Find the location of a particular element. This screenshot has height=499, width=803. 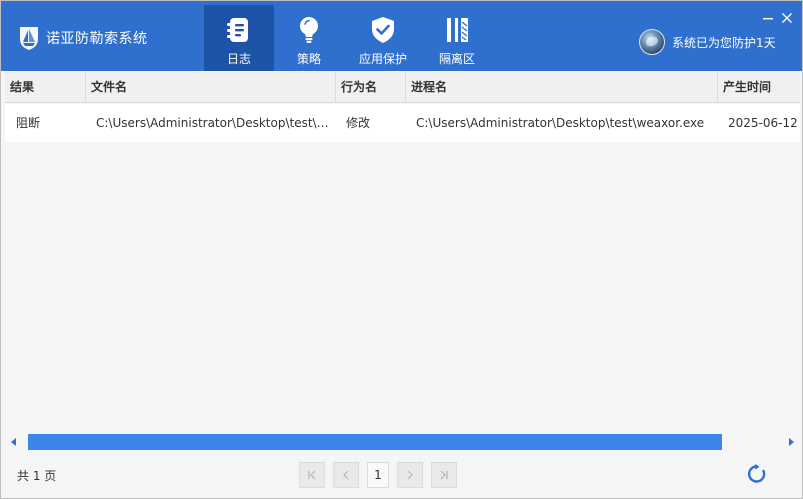

scroll-left-arrow-icon is located at coordinates (13, 442).